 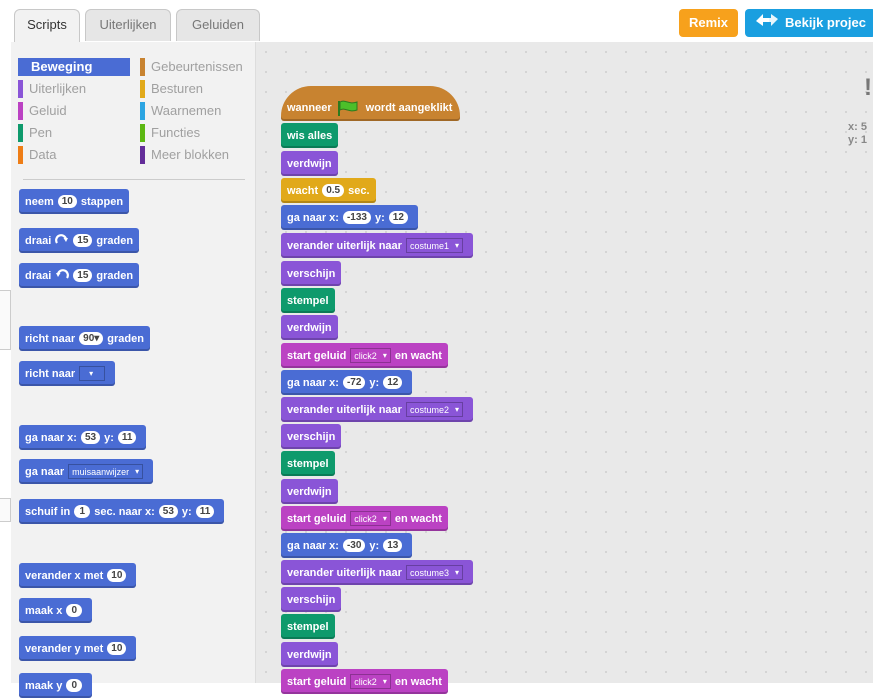 What do you see at coordinates (317, 681) in the screenshot?
I see `block-text: start geluid` at bounding box center [317, 681].